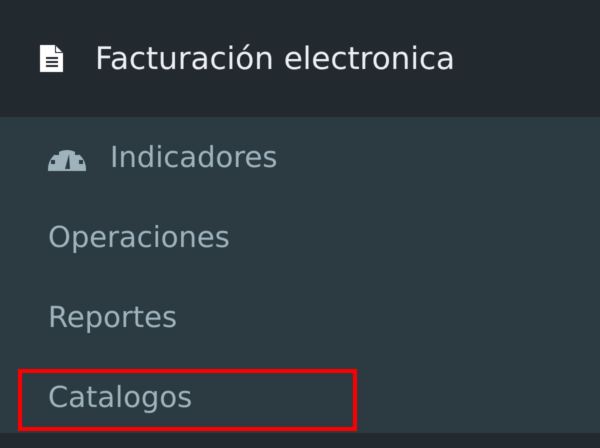 Image resolution: width=600 pixels, height=448 pixels. Describe the element at coordinates (51, 58) in the screenshot. I see `document-icon` at that location.